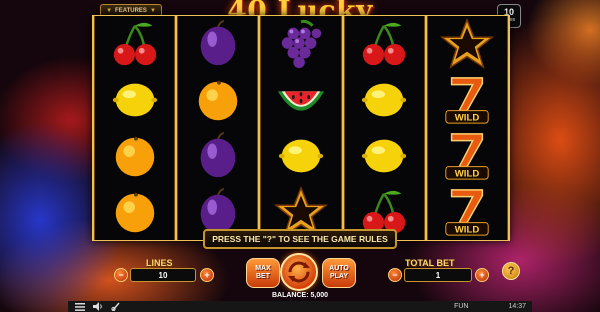 This screenshot has width=600, height=312. I want to click on lines-label: LINES, so click(159, 263).